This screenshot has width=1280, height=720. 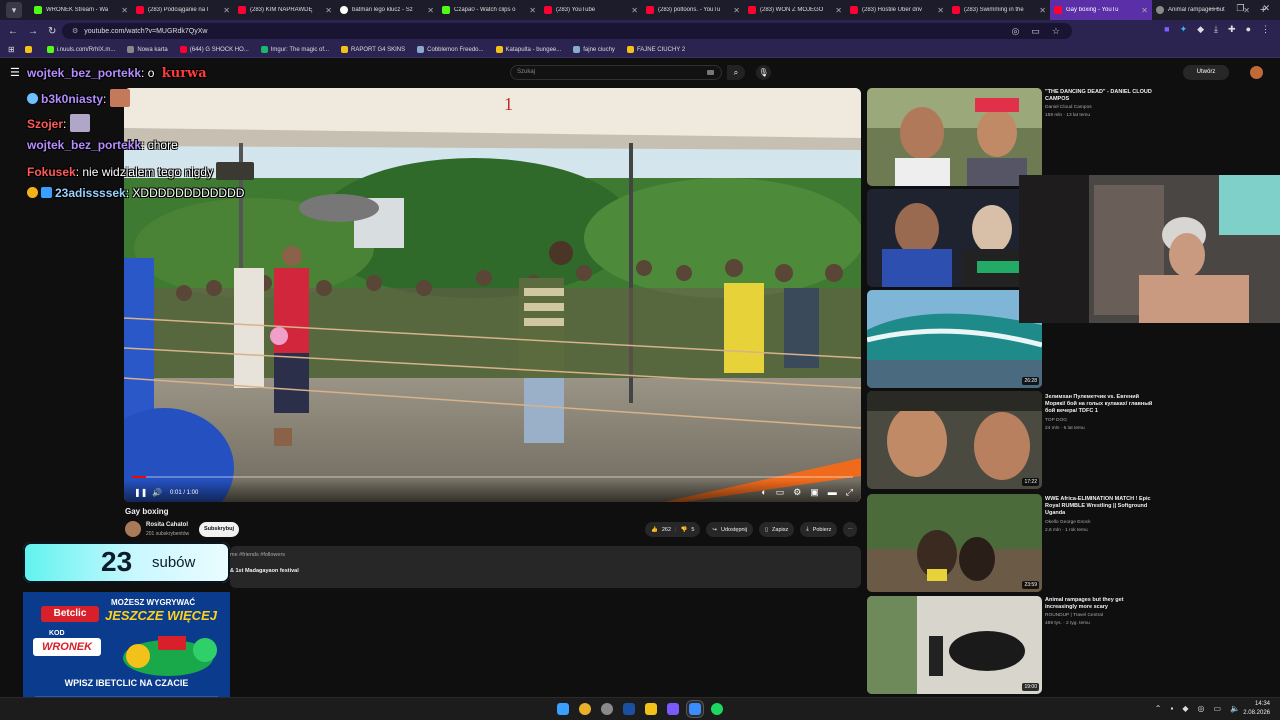 I want to click on channel-avatar, so click(x=133, y=529).